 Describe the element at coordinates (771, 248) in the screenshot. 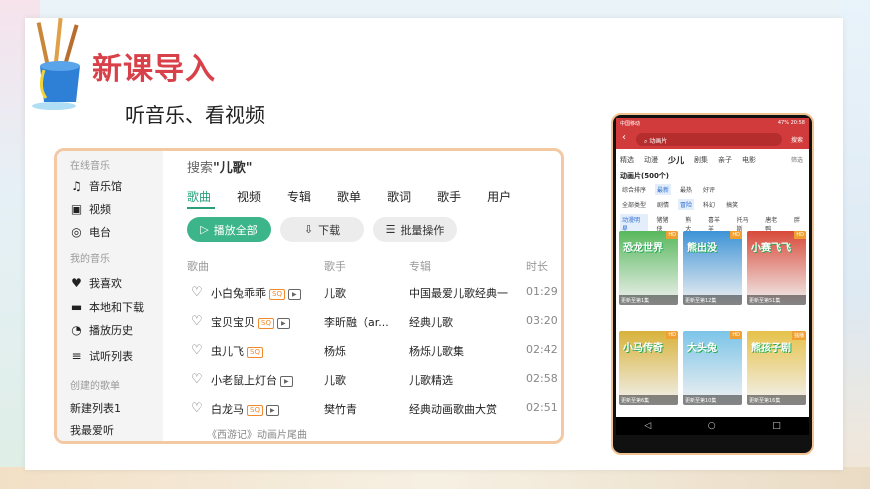

I see `video-card-title: 小赛飞飞` at that location.